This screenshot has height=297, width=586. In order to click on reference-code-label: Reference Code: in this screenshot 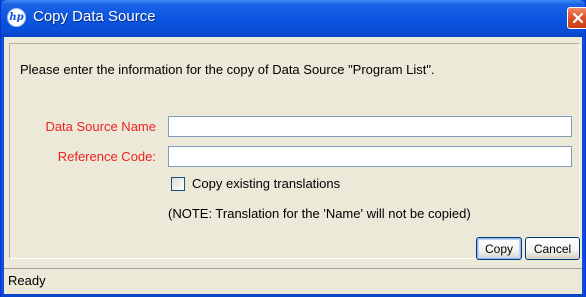, I will do `click(106, 156)`.